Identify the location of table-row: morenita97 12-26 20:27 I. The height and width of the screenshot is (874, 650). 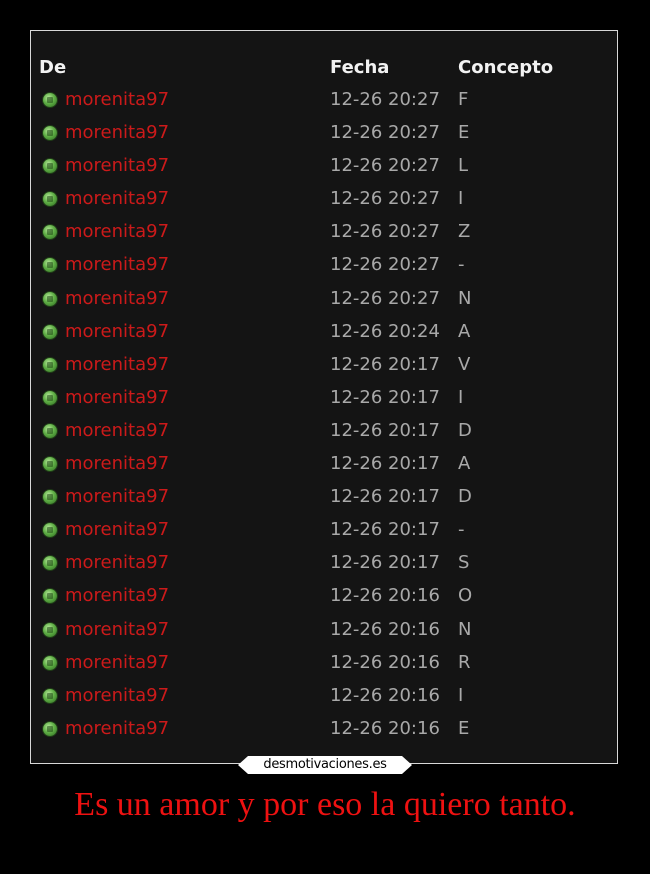
(324, 201).